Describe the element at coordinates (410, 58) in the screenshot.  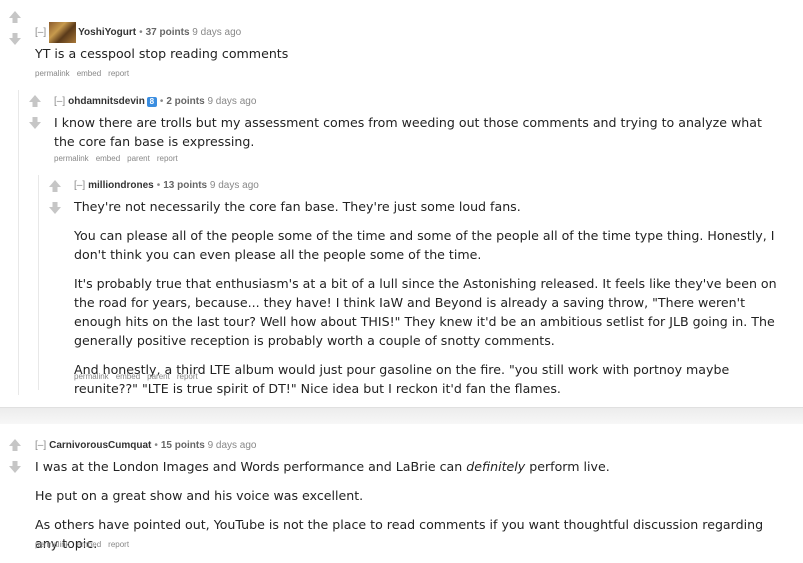
I see `comment-body: YT is a cesspool stop reading comments` at that location.